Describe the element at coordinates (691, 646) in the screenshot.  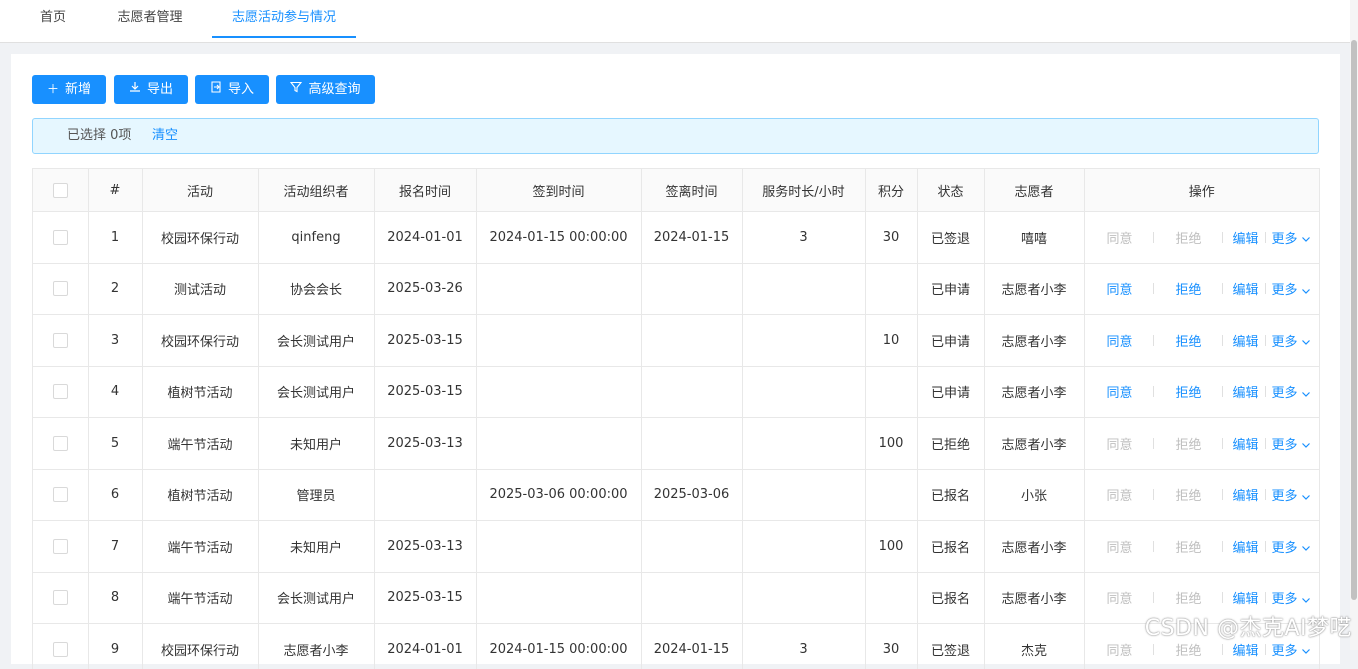
I see `checkout-time-cell: 2024-01-15` at that location.